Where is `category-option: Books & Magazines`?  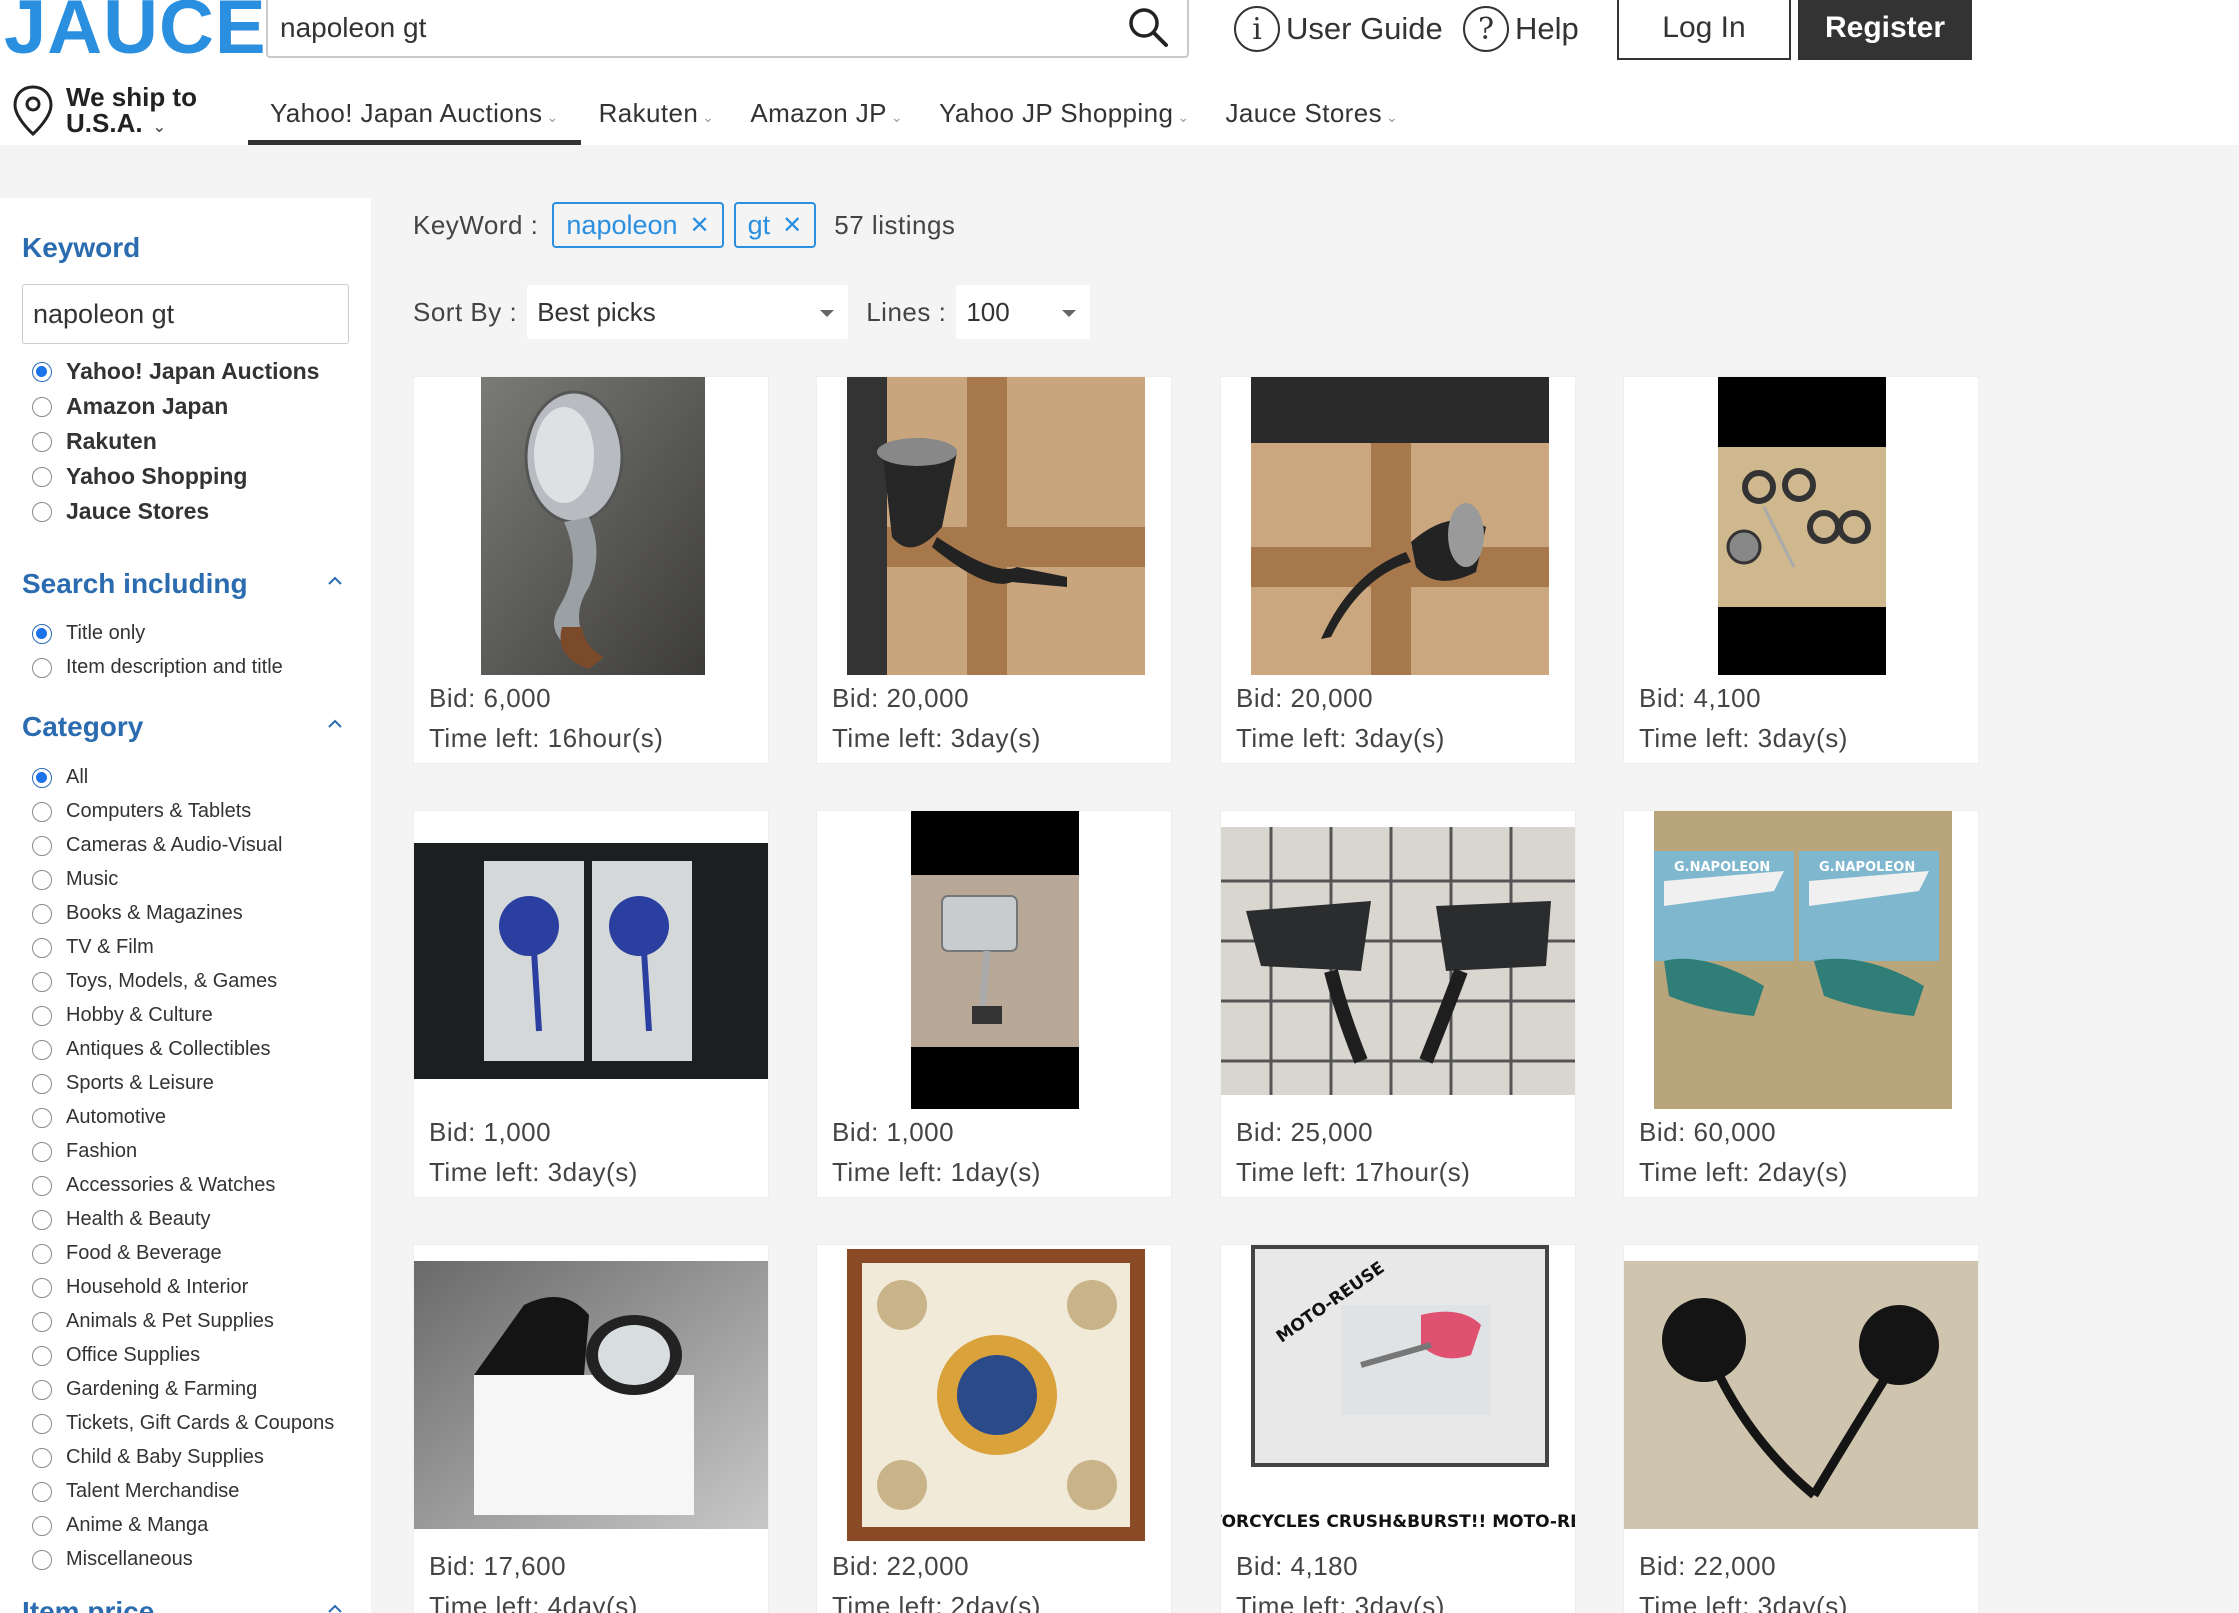
category-option: Books & Magazines is located at coordinates (137, 913).